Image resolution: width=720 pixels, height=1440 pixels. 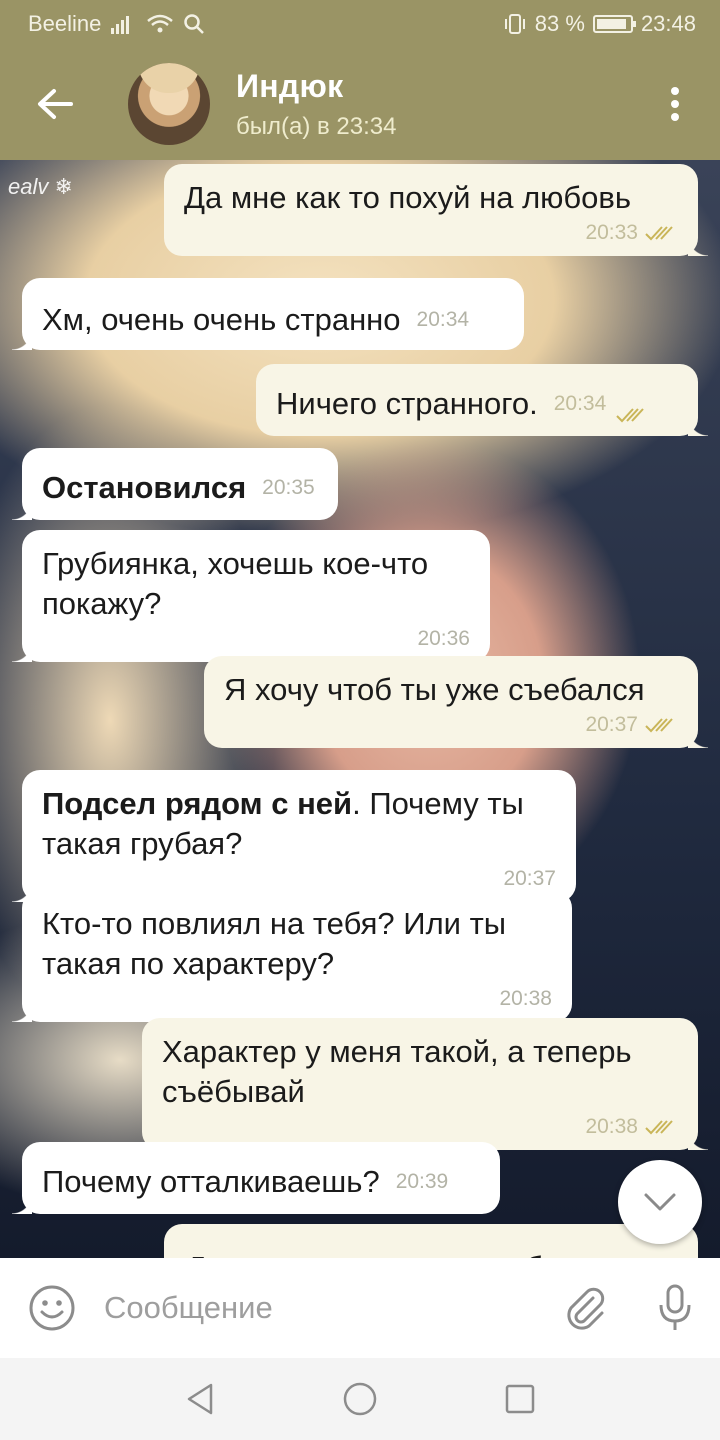 What do you see at coordinates (65, 23) in the screenshot?
I see `carrier-label: Beeline` at bounding box center [65, 23].